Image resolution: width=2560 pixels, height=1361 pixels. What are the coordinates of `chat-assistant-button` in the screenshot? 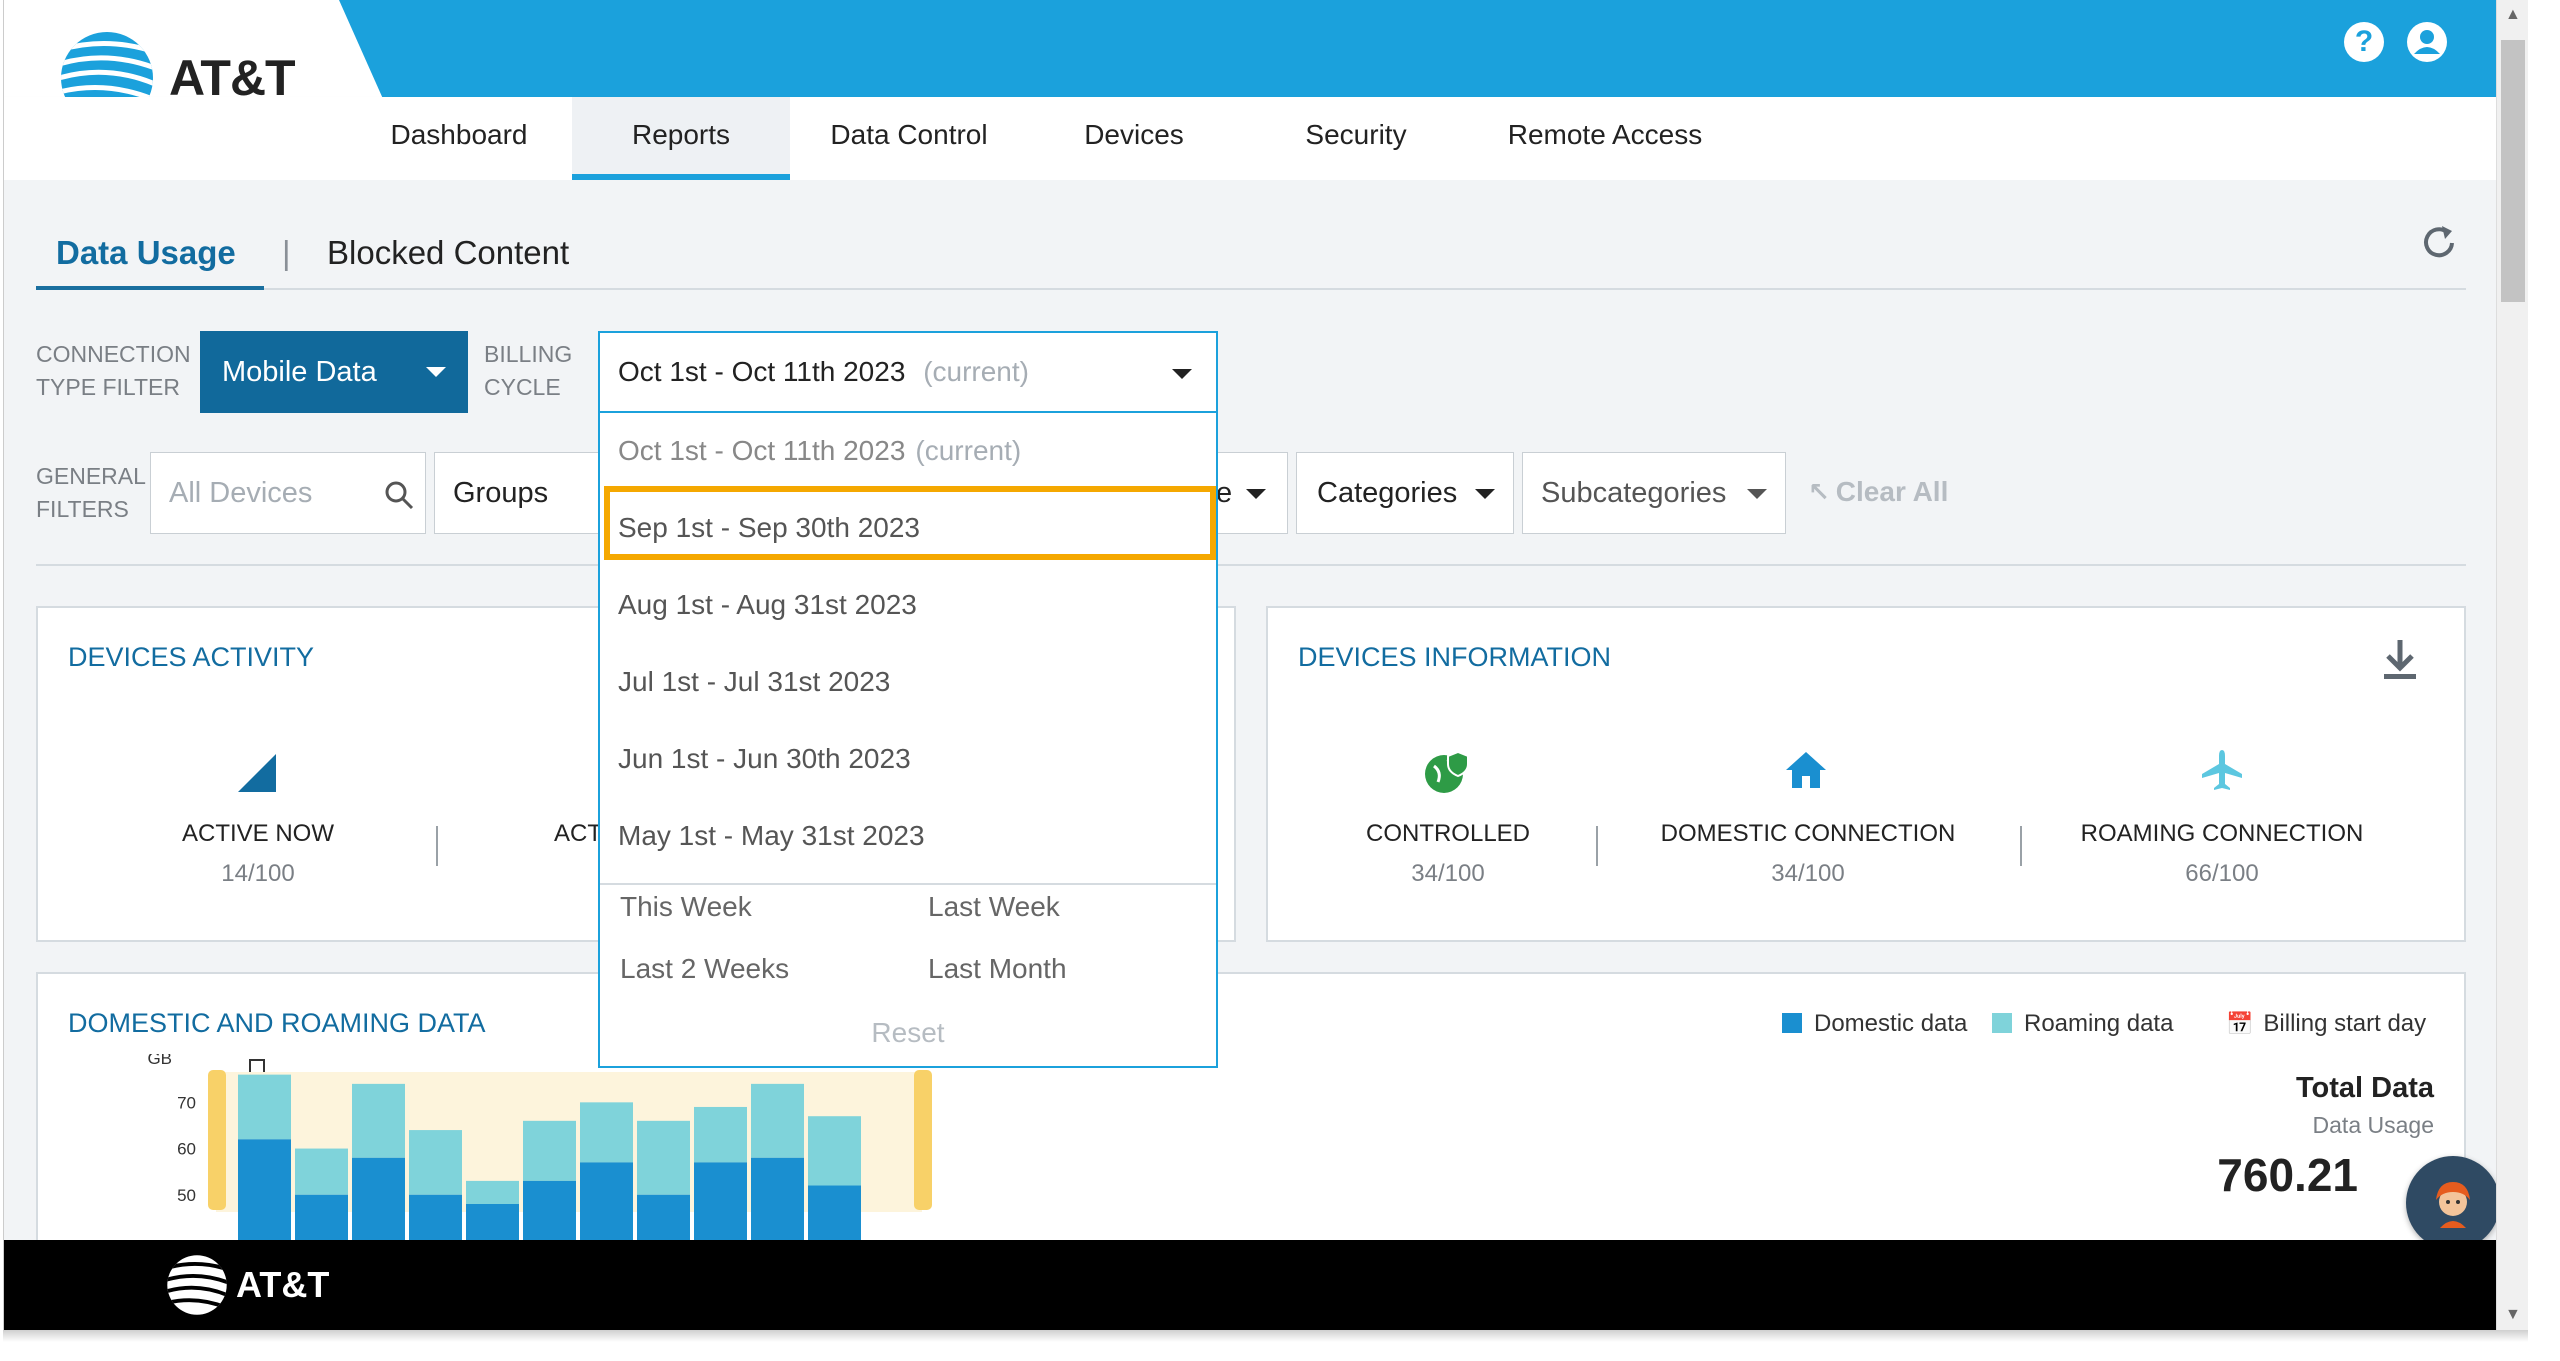 It's located at (2451, 1203).